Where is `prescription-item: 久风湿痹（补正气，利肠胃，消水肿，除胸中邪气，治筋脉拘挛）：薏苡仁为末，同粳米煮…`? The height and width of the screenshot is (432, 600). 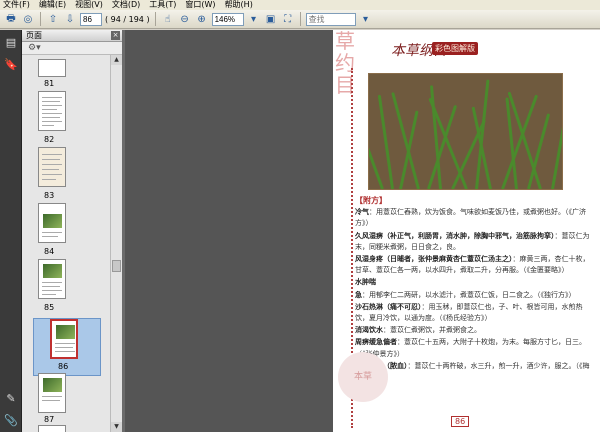 prescription-item: 久风湿痹（补正气，利肠胃，消水肿，除胸中邪气，治筋脉拘挛）：薏苡仁为末，同粳米煮… is located at coordinates (472, 240).